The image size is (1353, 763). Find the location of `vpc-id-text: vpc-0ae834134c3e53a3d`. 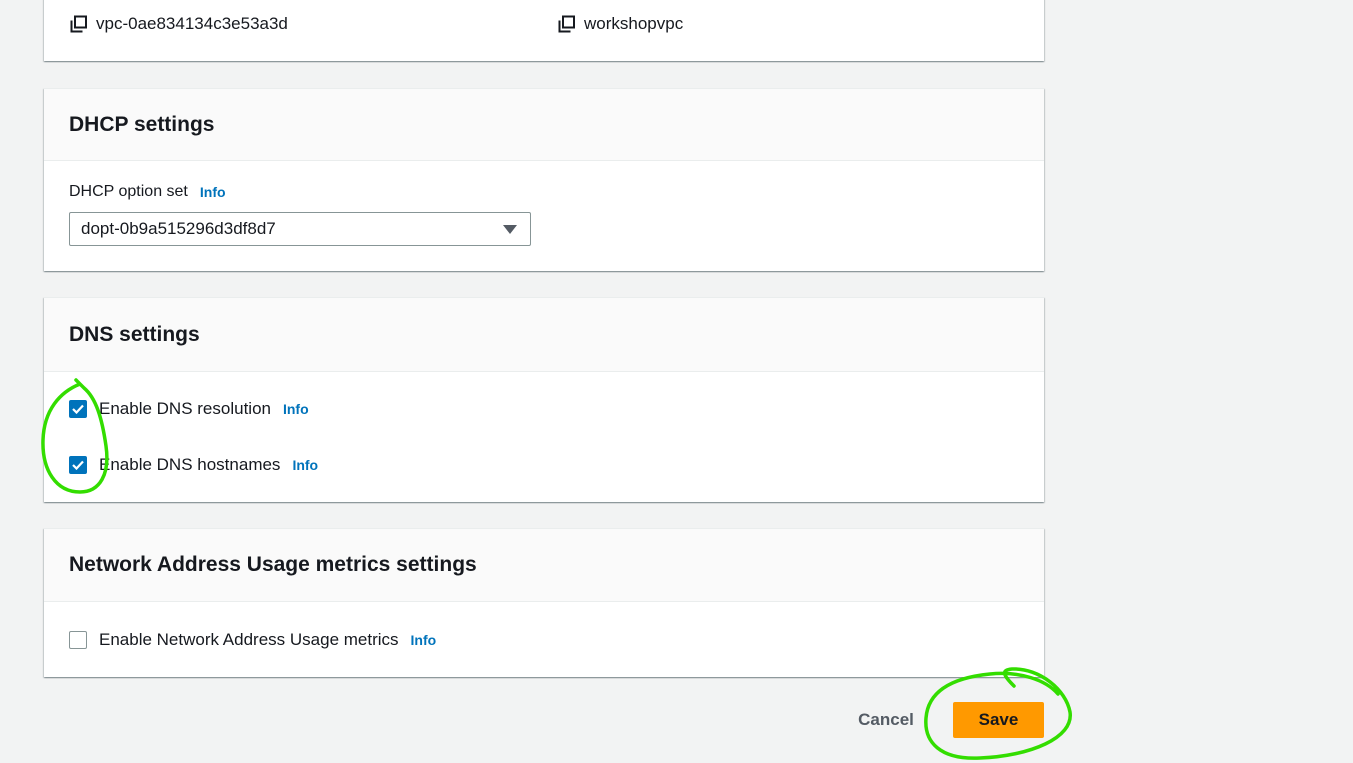

vpc-id-text: vpc-0ae834134c3e53a3d is located at coordinates (192, 23).